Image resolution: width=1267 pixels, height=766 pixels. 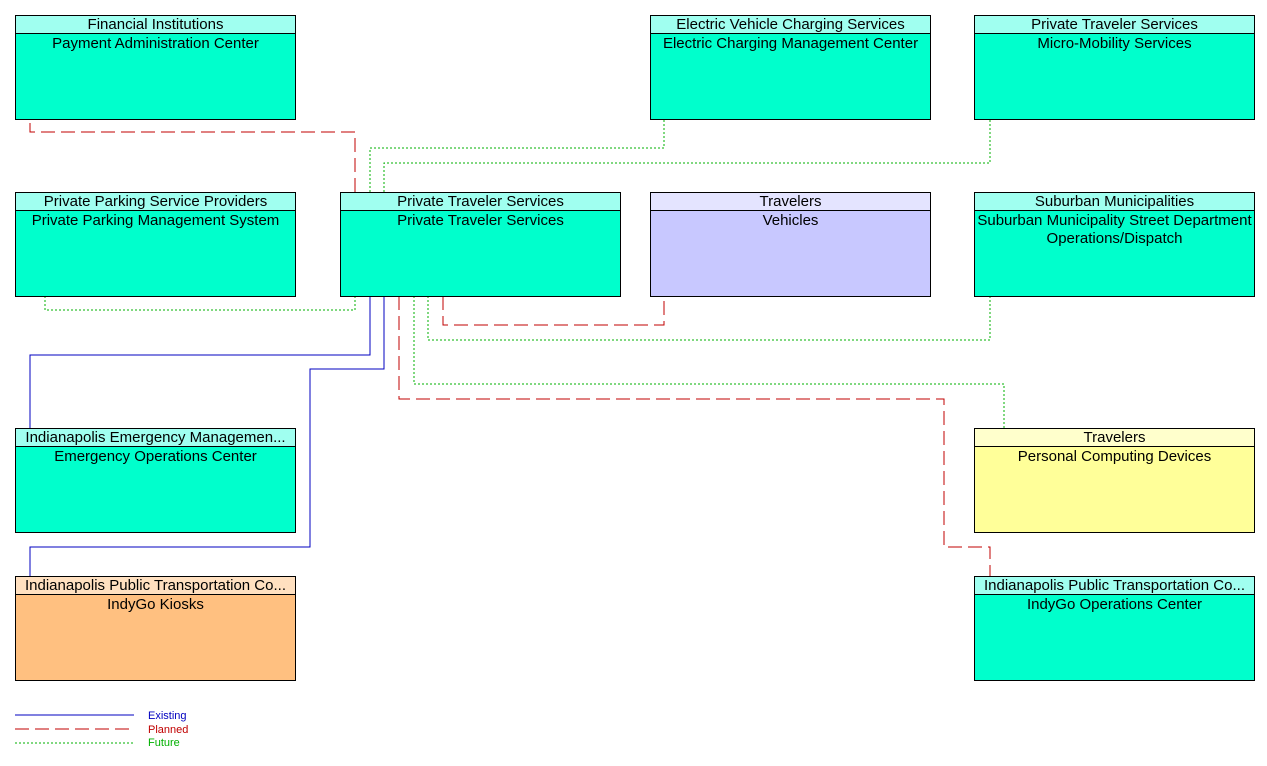 What do you see at coordinates (192, 155) in the screenshot?
I see `flow-pts-pac-planned` at bounding box center [192, 155].